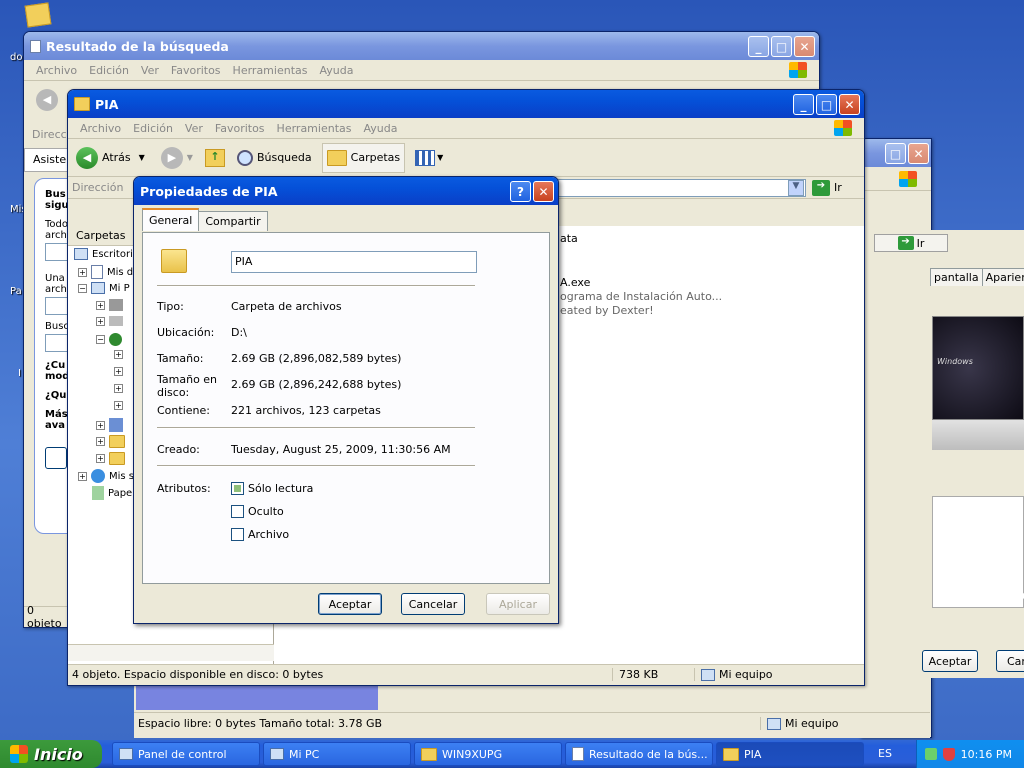 The image size is (1024, 768). Describe the element at coordinates (171, 652) in the screenshot. I see `horizontal-scrollbar` at that location.